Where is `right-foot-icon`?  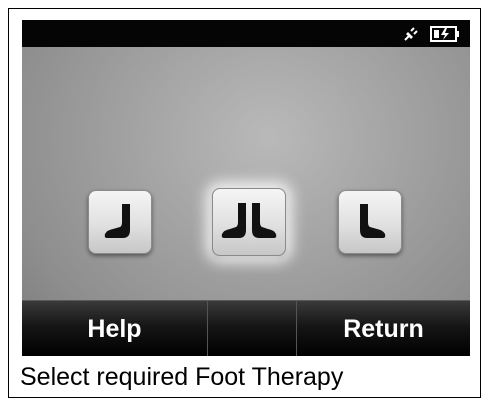 right-foot-icon is located at coordinates (373, 221).